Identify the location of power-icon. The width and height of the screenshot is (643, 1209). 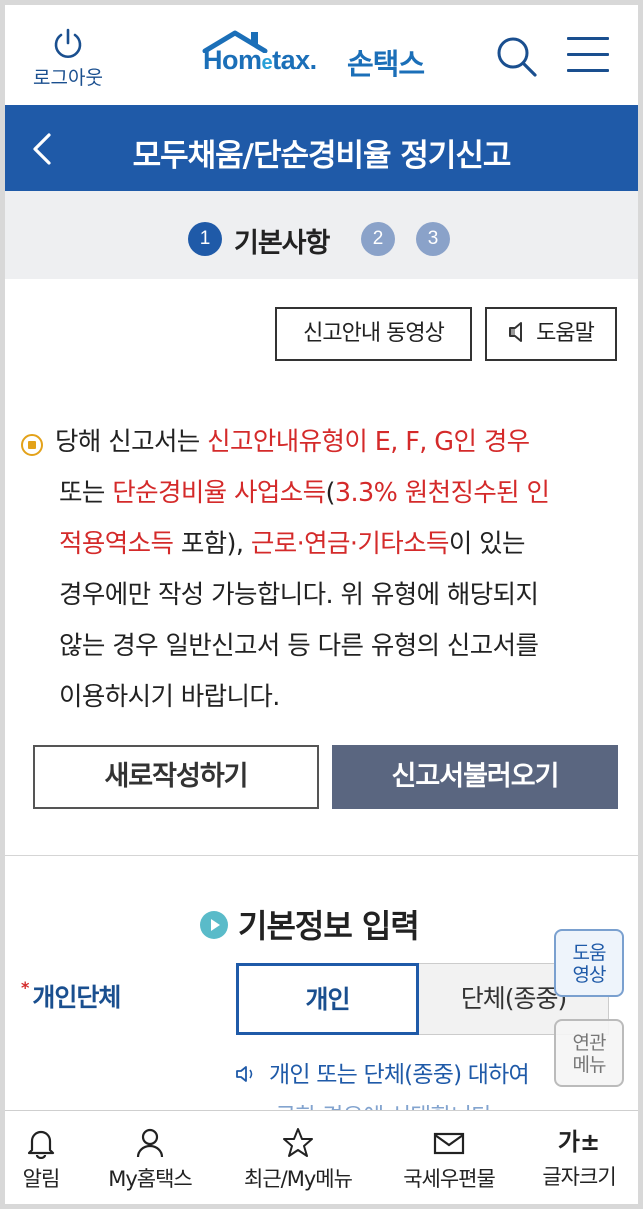
(68, 43).